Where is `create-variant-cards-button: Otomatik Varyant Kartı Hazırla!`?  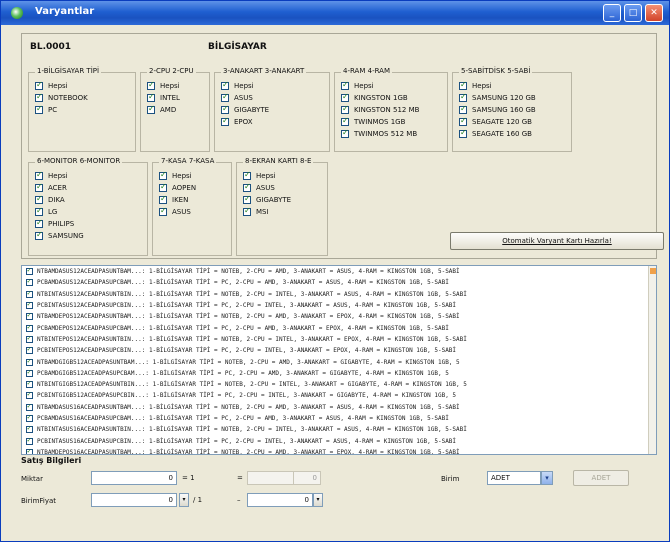 create-variant-cards-button: Otomatik Varyant Kartı Hazırla! is located at coordinates (557, 241).